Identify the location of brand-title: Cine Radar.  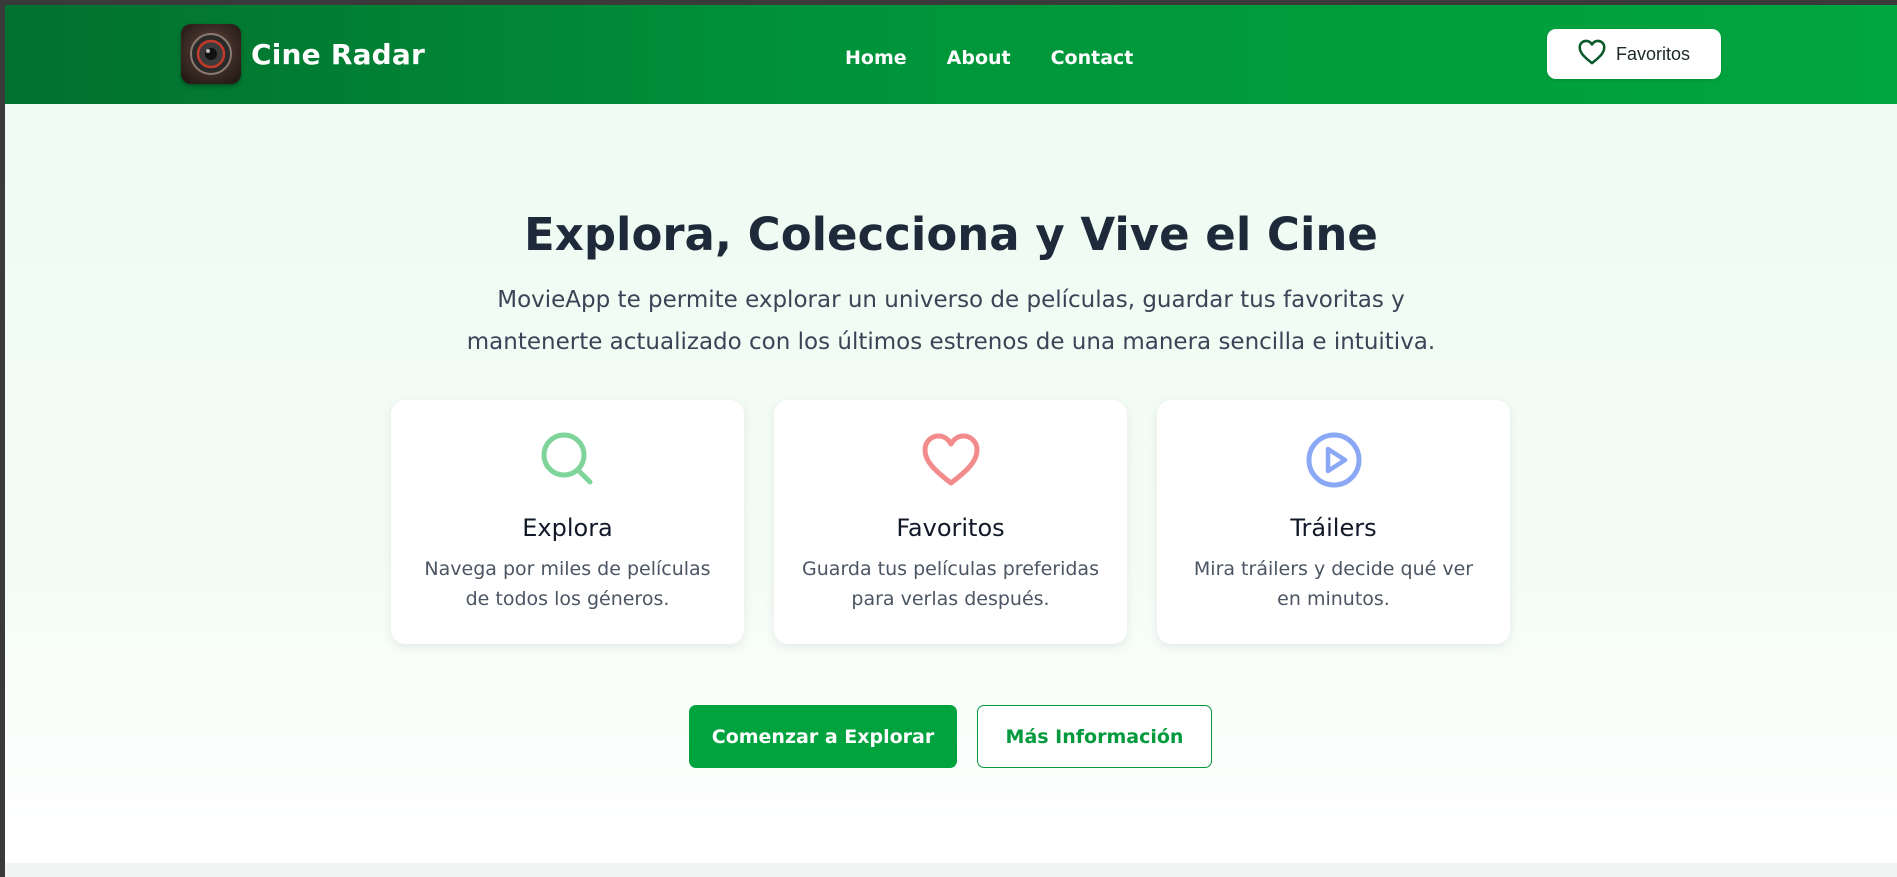
(338, 54).